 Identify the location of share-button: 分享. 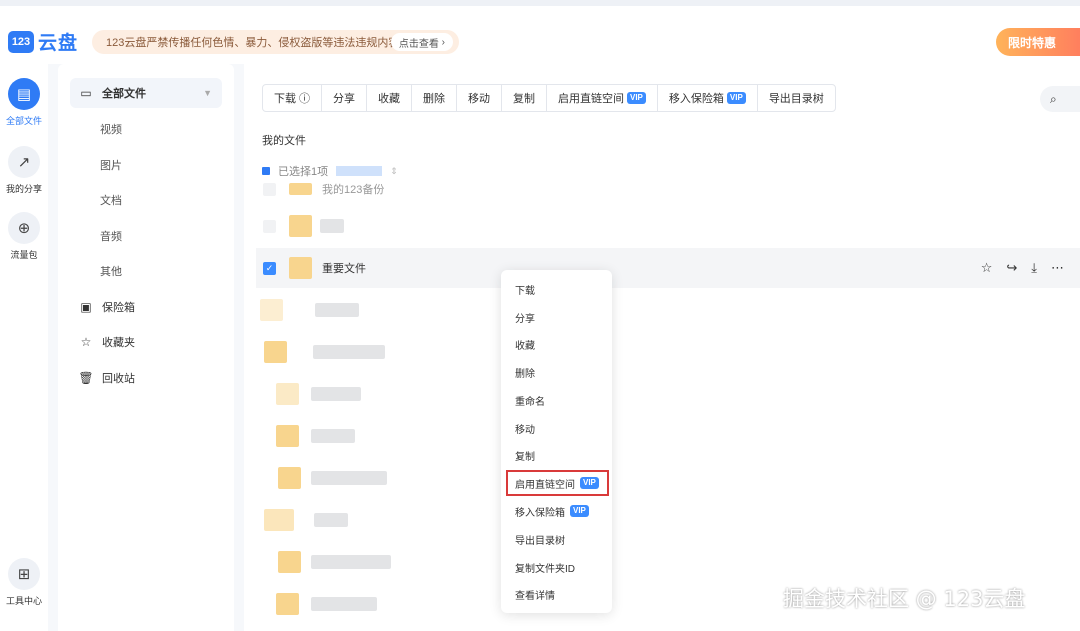
(344, 98).